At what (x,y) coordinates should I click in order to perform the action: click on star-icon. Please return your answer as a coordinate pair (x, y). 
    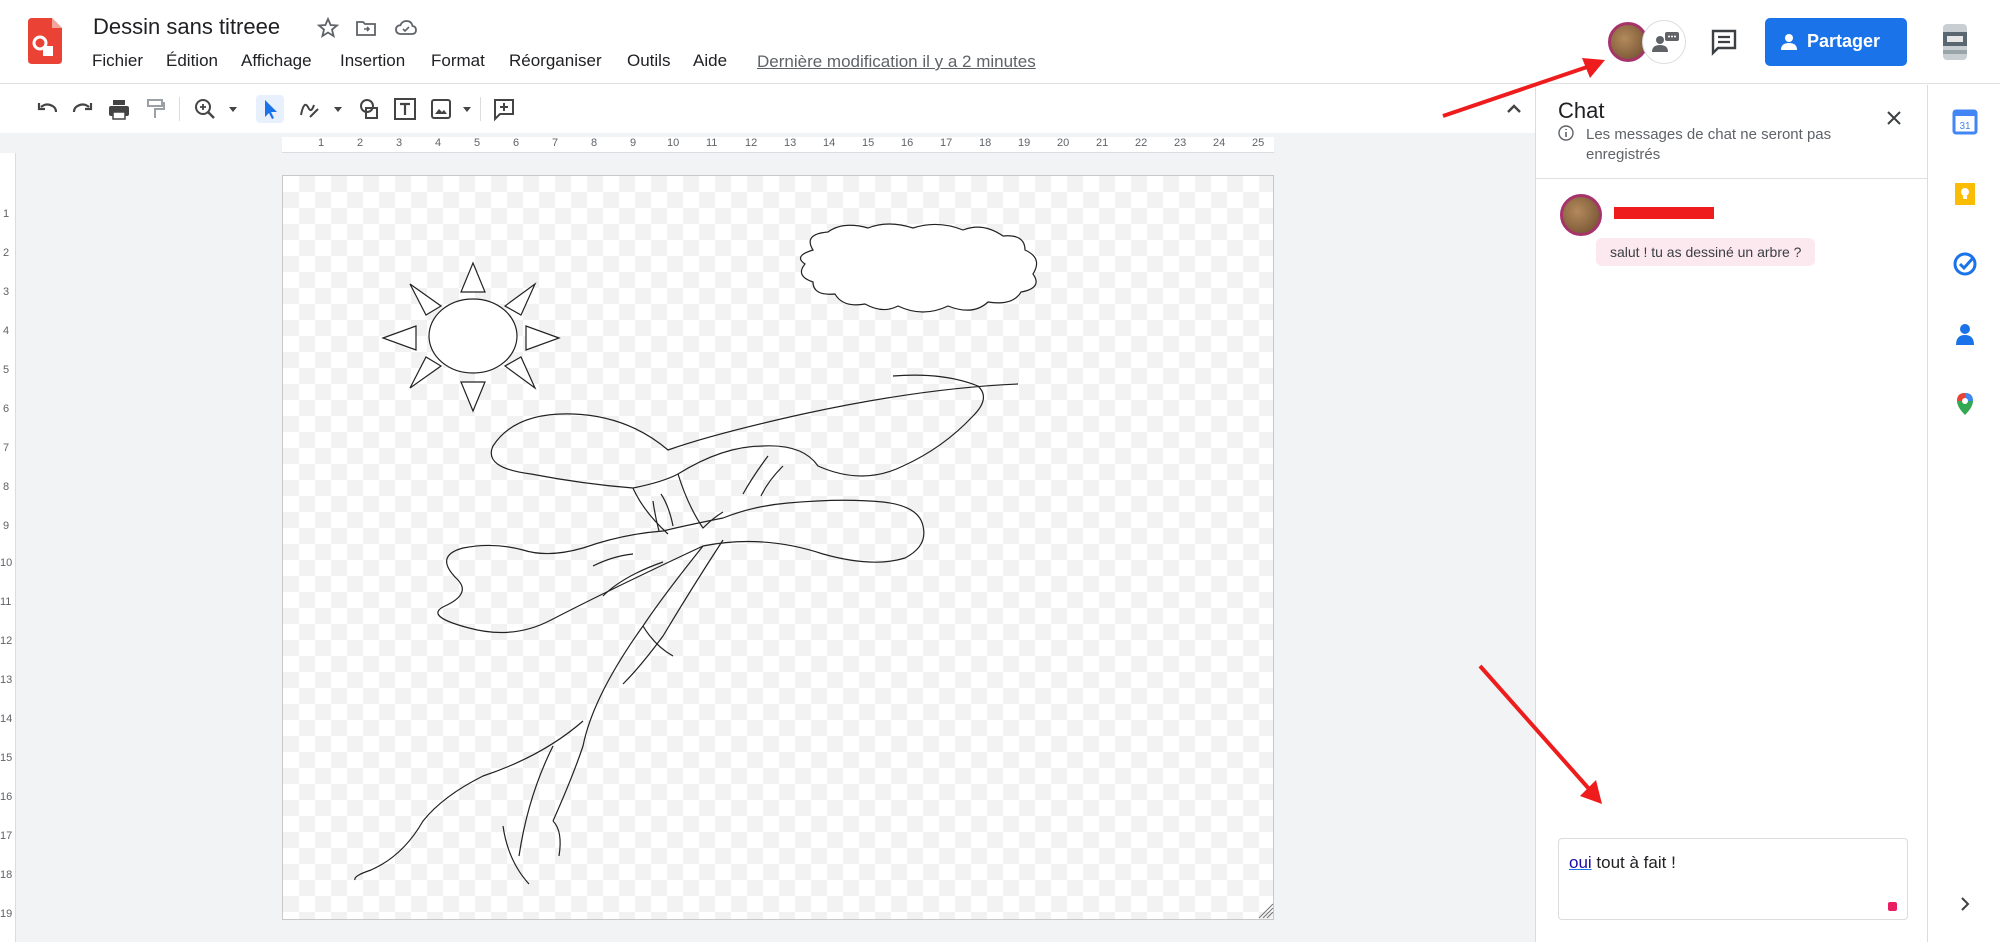
    Looking at the image, I should click on (328, 28).